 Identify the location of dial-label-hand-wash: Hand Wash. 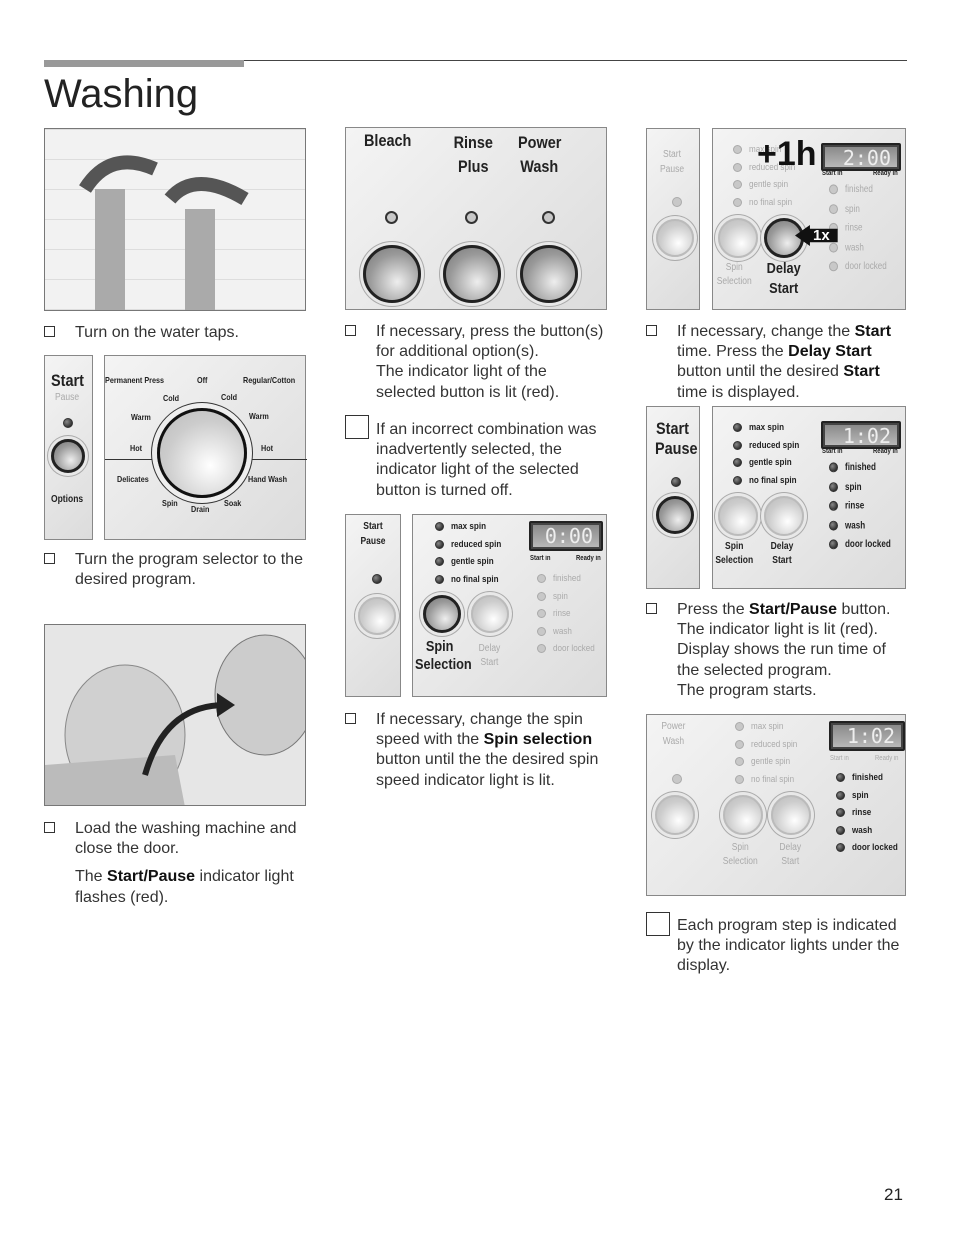
(268, 479).